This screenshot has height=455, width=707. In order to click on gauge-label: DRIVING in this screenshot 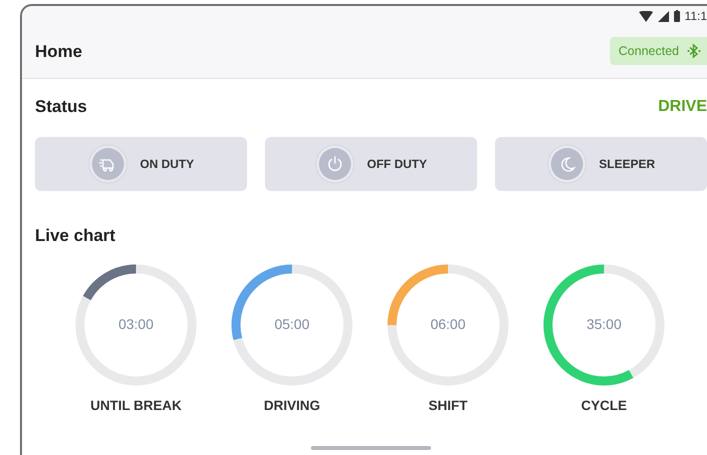, I will do `click(292, 405)`.